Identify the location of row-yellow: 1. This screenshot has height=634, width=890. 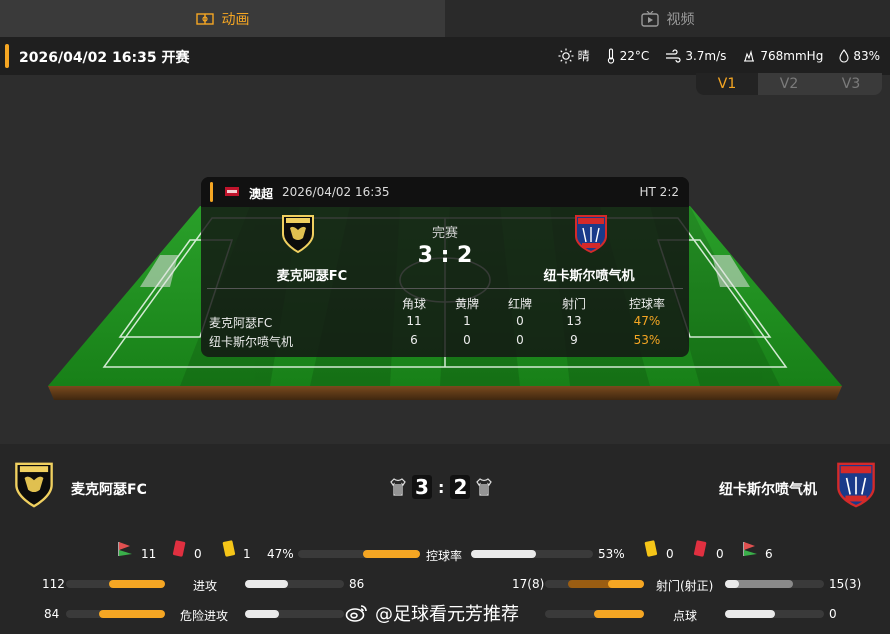
(467, 321).